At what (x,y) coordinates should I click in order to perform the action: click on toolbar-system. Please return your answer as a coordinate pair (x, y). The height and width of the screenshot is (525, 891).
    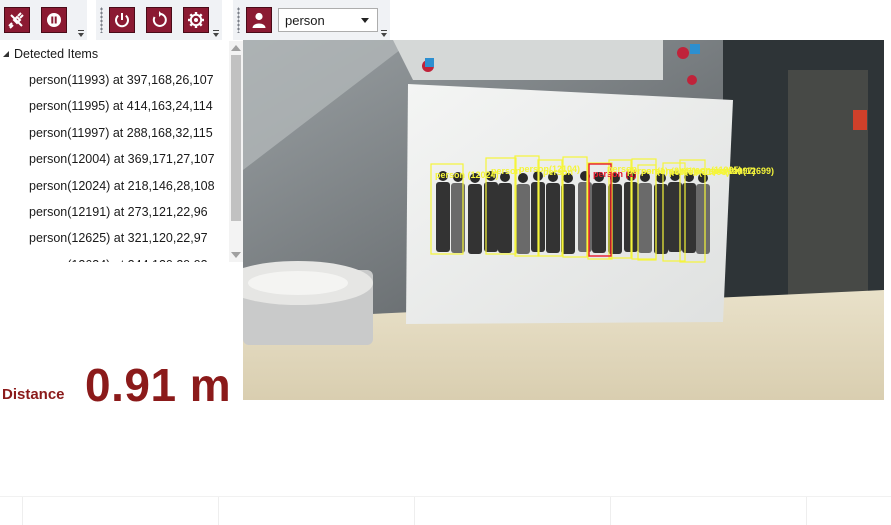
    Looking at the image, I should click on (159, 20).